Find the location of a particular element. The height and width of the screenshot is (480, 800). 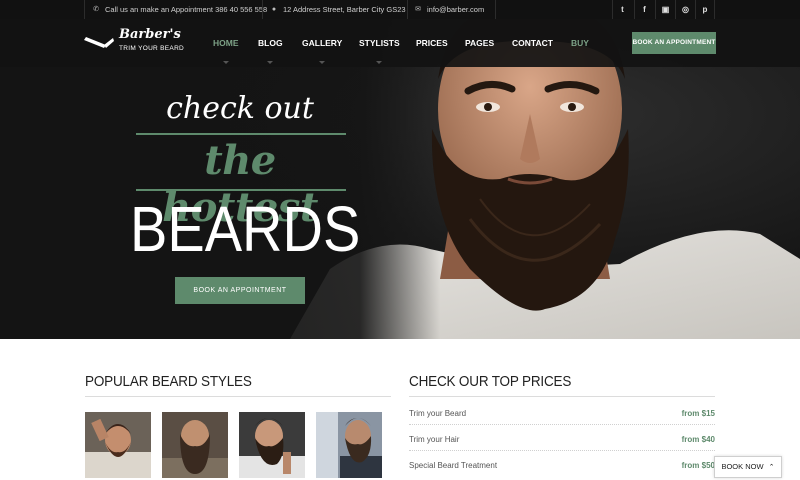

address-text: 12 Address Street, Barber City GS23 is located at coordinates (344, 9).